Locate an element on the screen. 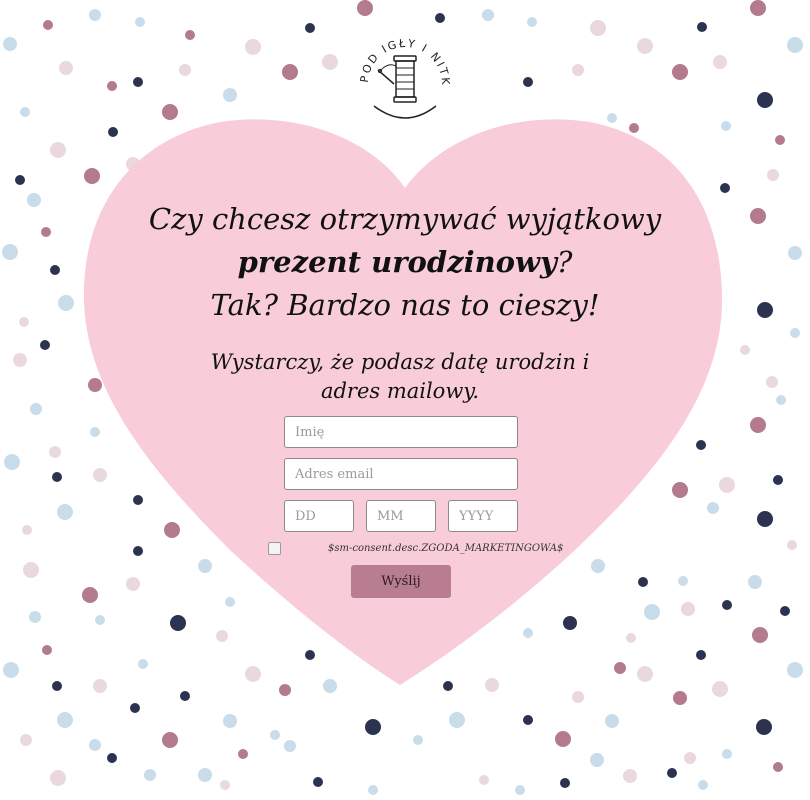 The height and width of the screenshot is (800, 810). email-input is located at coordinates (401, 474).